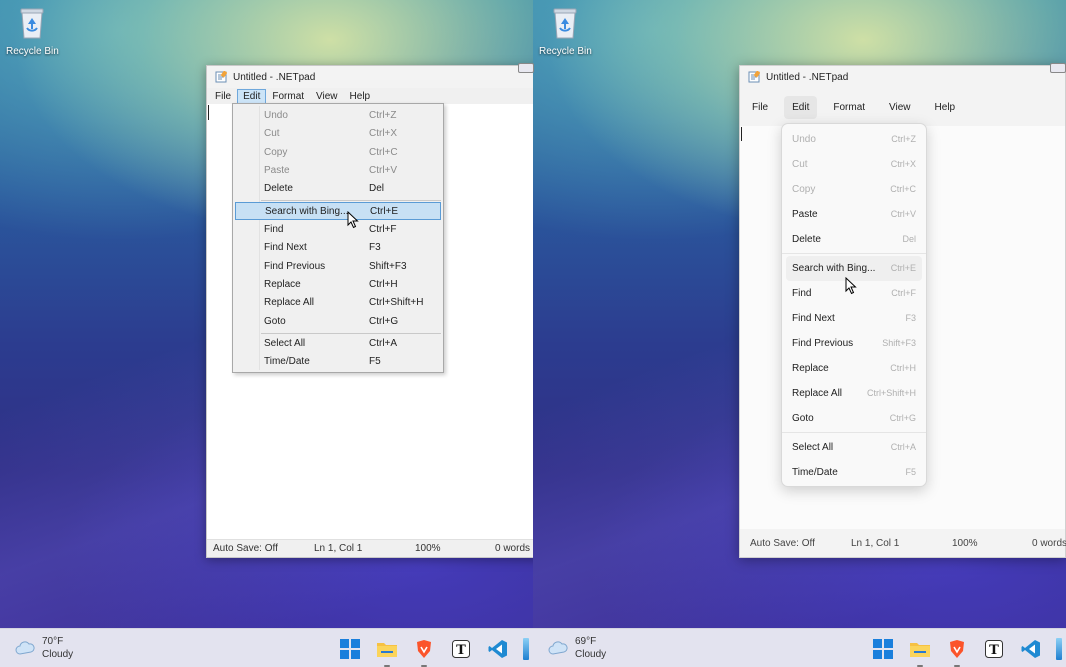 The height and width of the screenshot is (667, 1066). What do you see at coordinates (338, 211) in the screenshot?
I see `menu-item-search-bing: Search with Bing... Ctrl+E` at bounding box center [338, 211].